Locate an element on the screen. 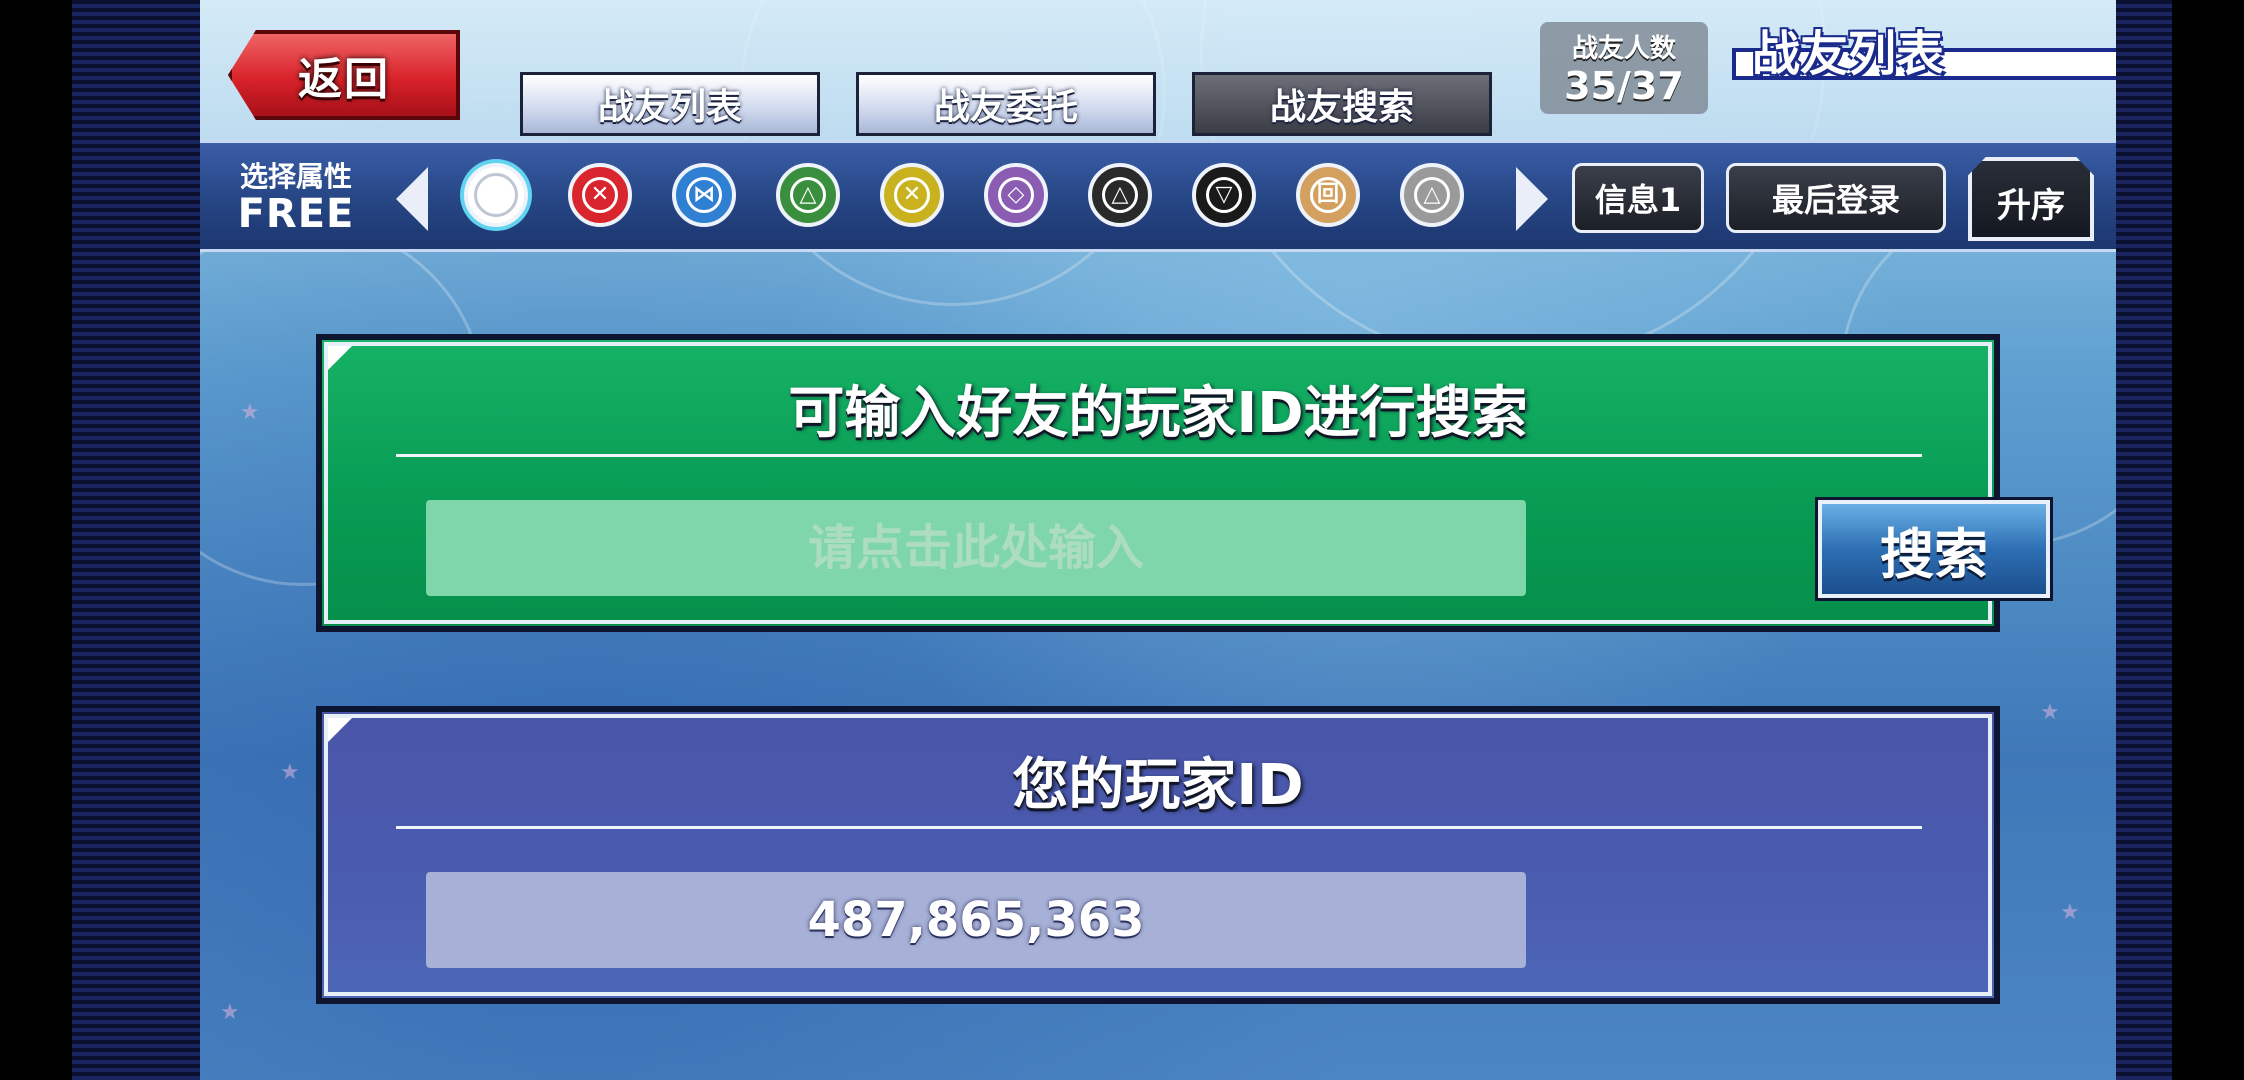  tab-label: 战友委托 is located at coordinates (1005, 107).